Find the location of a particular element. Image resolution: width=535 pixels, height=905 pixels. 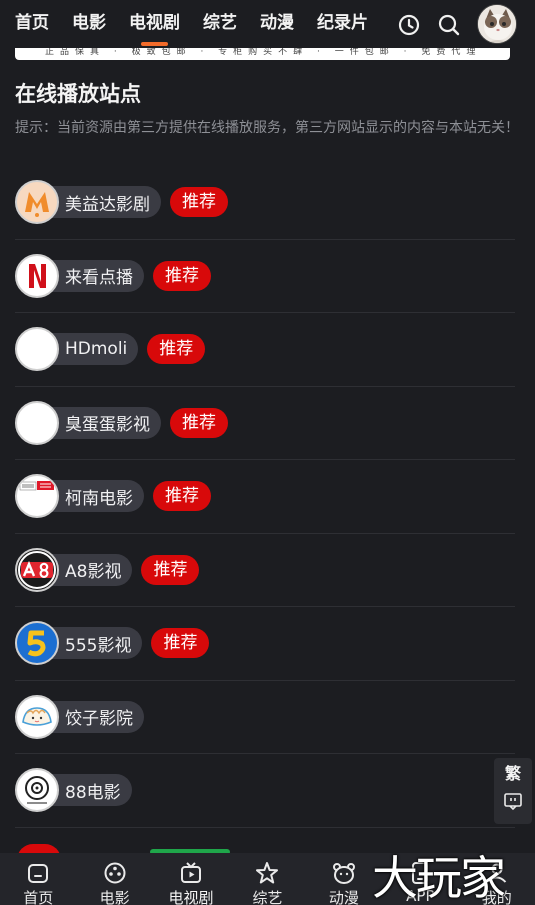

site-pill: 来看点播 is located at coordinates (79, 275).